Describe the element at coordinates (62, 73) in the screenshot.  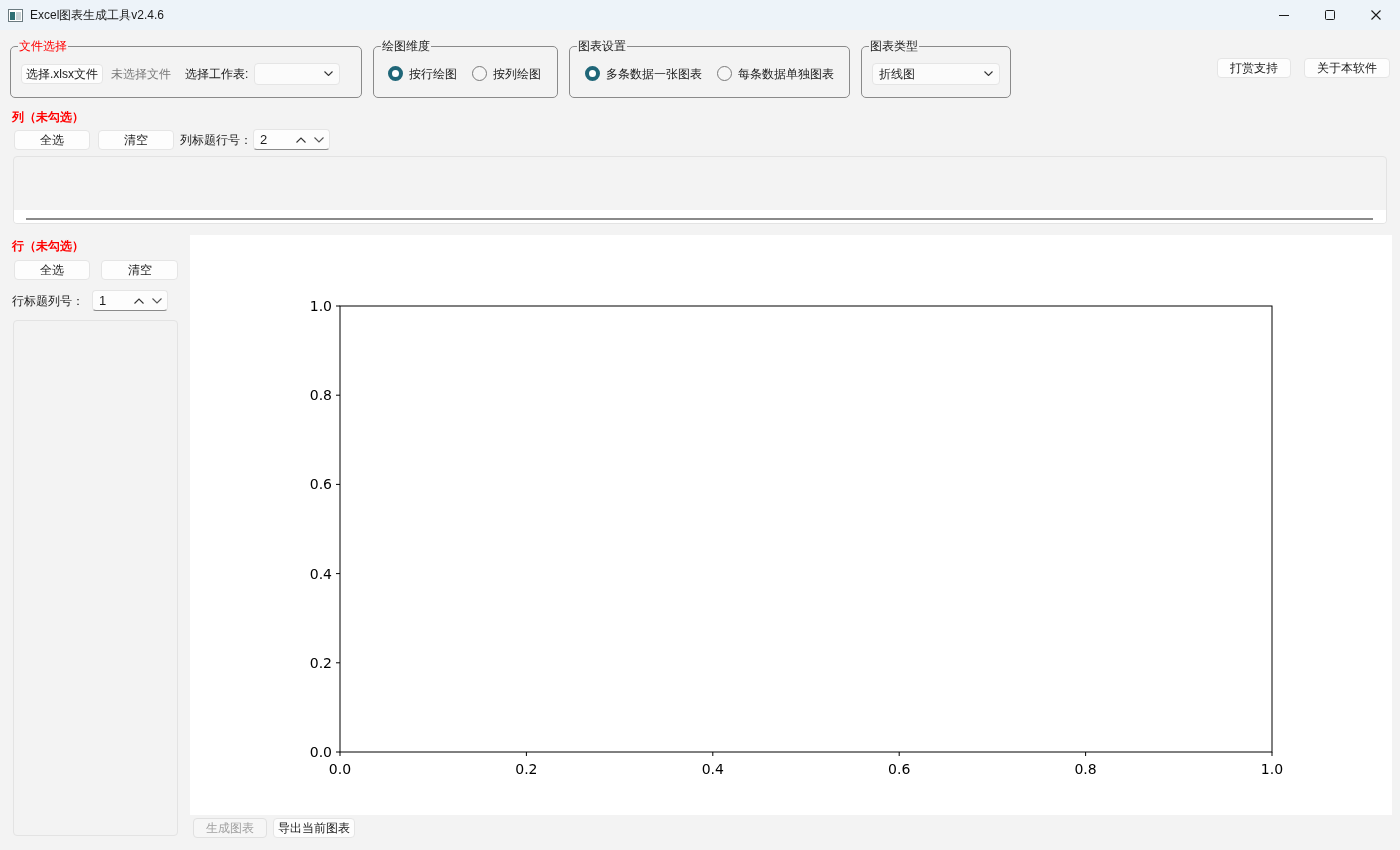
I see `choose-file-button: 选择.xlsx文件` at that location.